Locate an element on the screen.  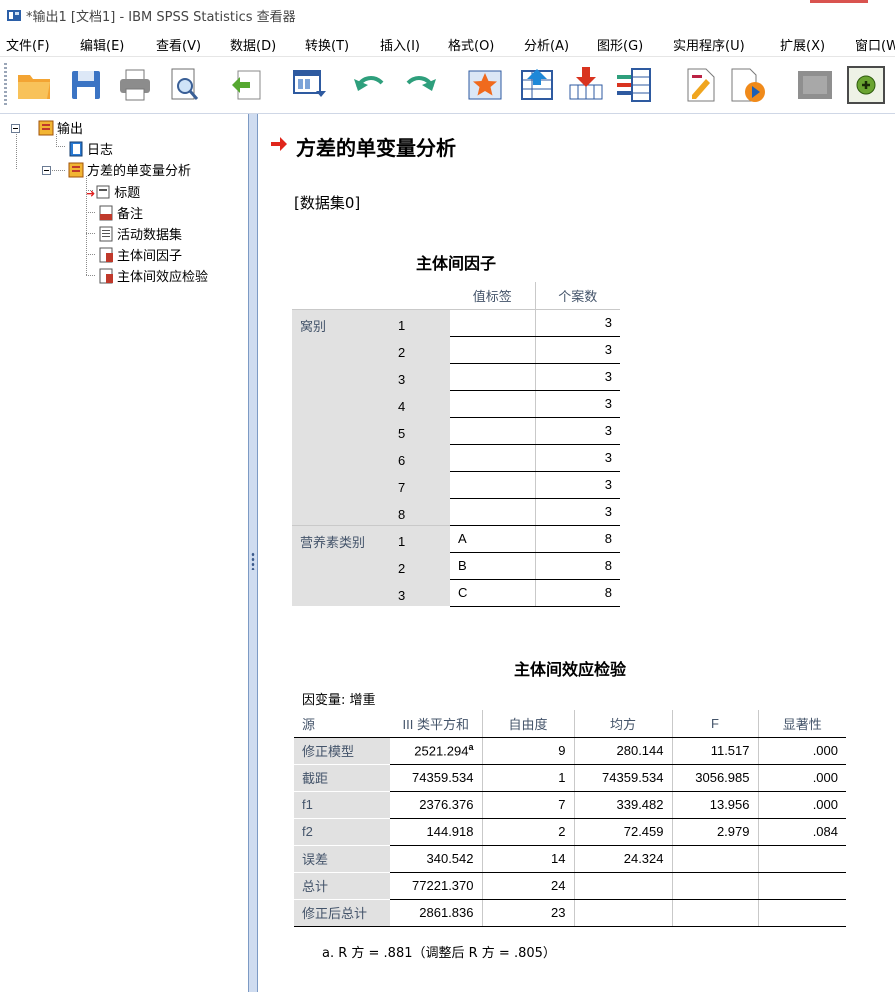
current-item-arrow-icon is located at coordinates (279, 144).